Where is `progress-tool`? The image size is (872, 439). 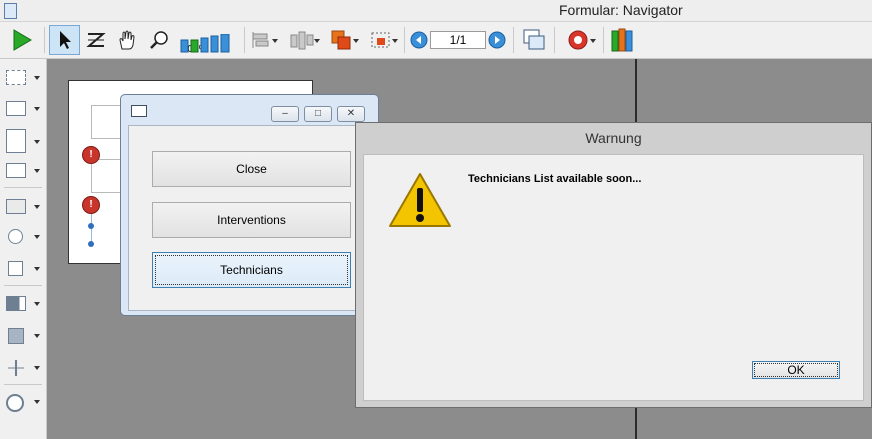
progress-tool is located at coordinates (23, 304).